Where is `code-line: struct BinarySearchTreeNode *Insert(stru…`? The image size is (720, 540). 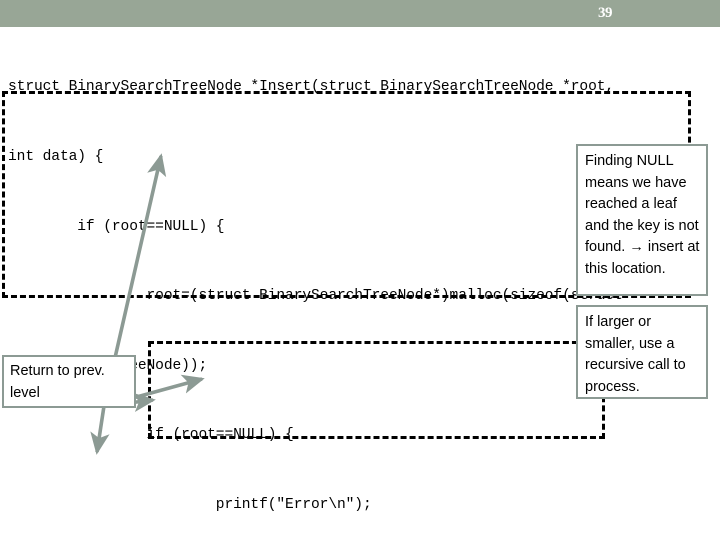 code-line: struct BinarySearchTreeNode *Insert(stru… is located at coordinates (311, 87).